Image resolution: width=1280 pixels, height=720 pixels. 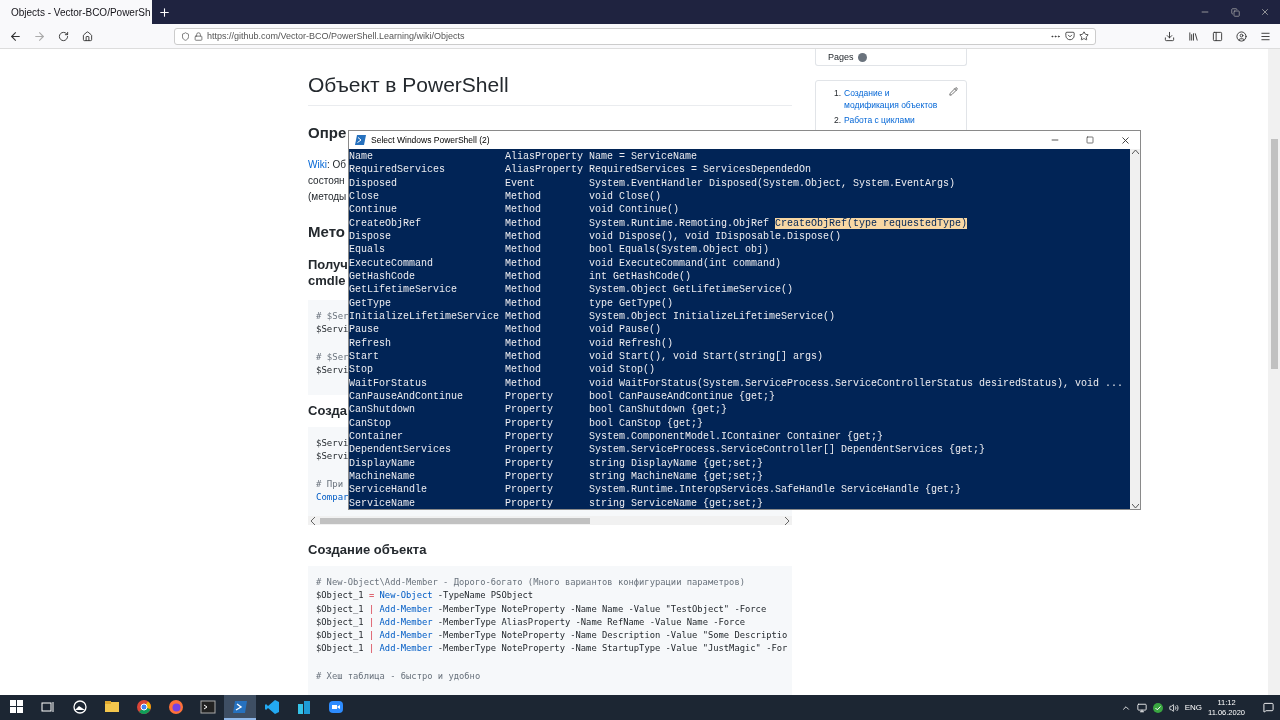 I want to click on paragraph-text: Wiki: Об, so click(x=327, y=165).